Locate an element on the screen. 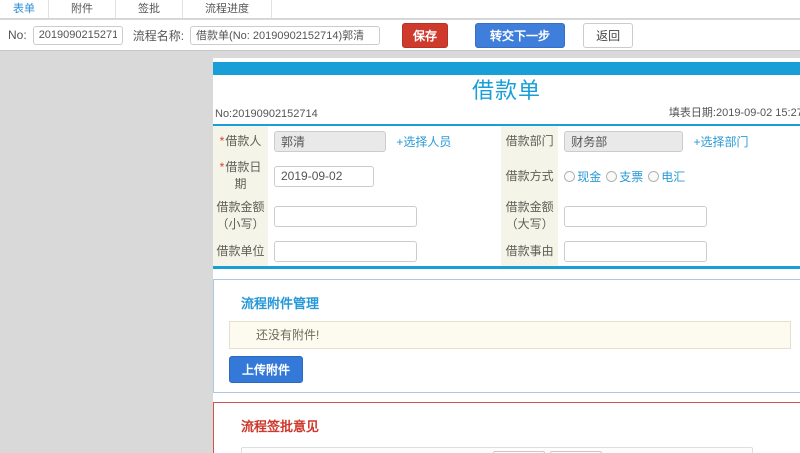 The width and height of the screenshot is (800, 453). loan-method-label: 借款方式 is located at coordinates (529, 175).